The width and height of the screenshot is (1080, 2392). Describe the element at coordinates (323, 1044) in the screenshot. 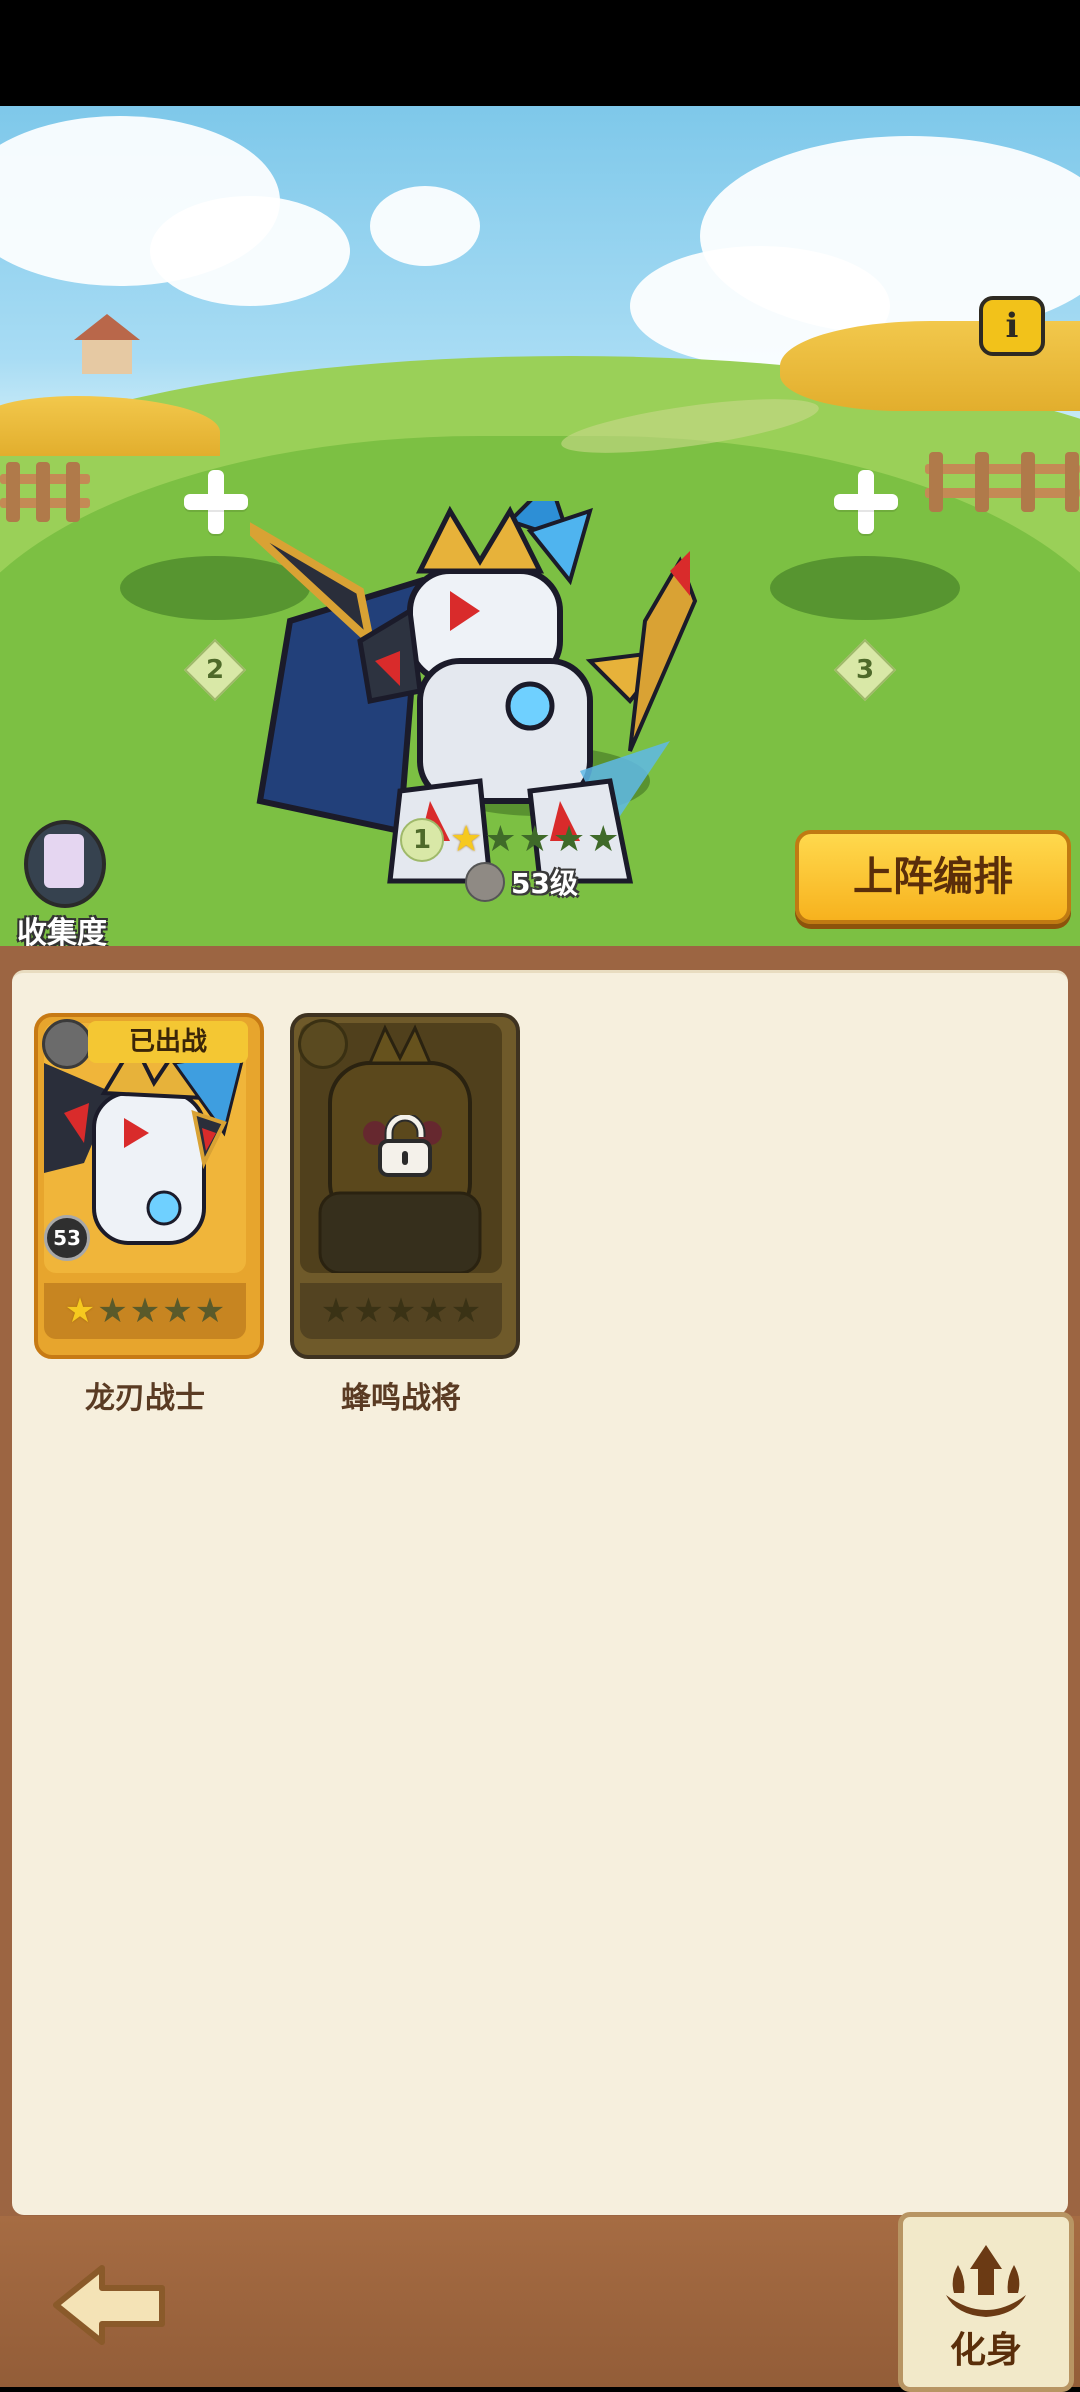

I see `lightning-class-icon` at that location.